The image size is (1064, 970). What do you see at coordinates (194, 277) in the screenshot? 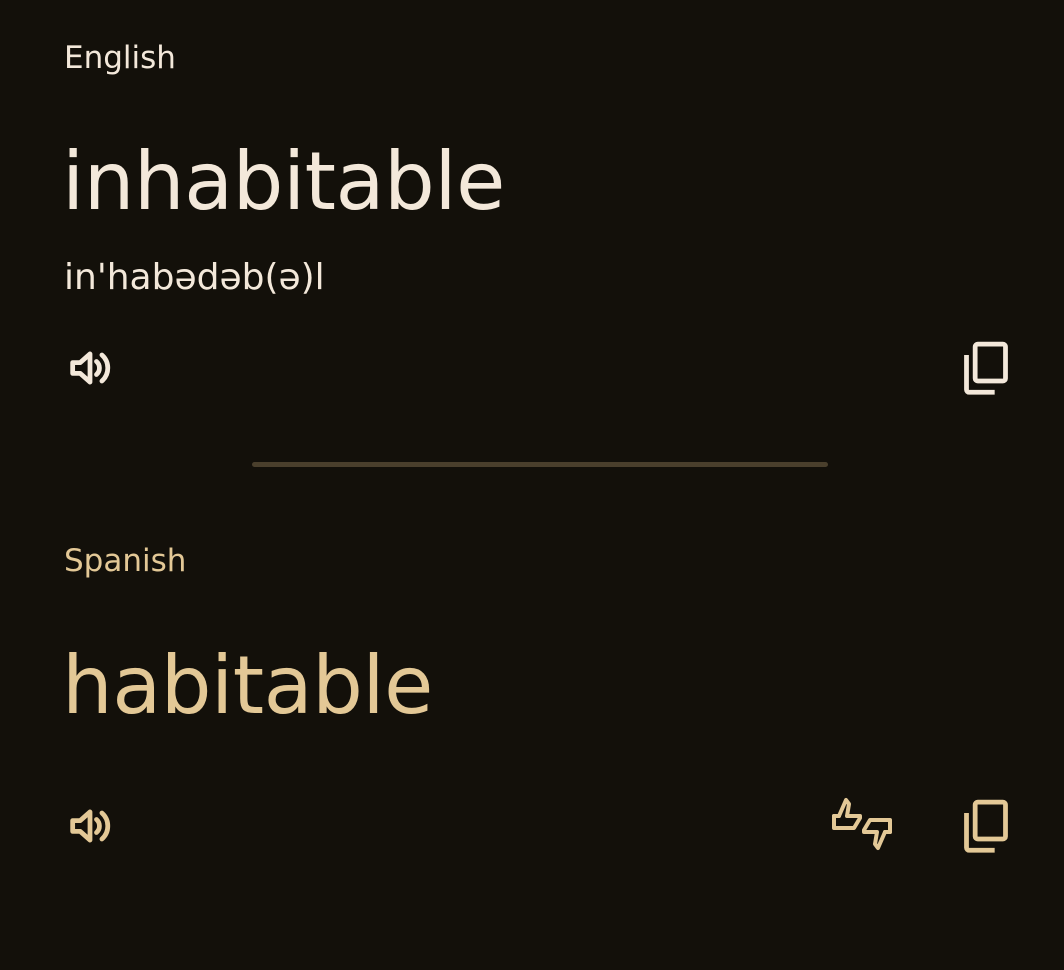
I see `source-phonetic: in'habədəb(ə)l` at bounding box center [194, 277].